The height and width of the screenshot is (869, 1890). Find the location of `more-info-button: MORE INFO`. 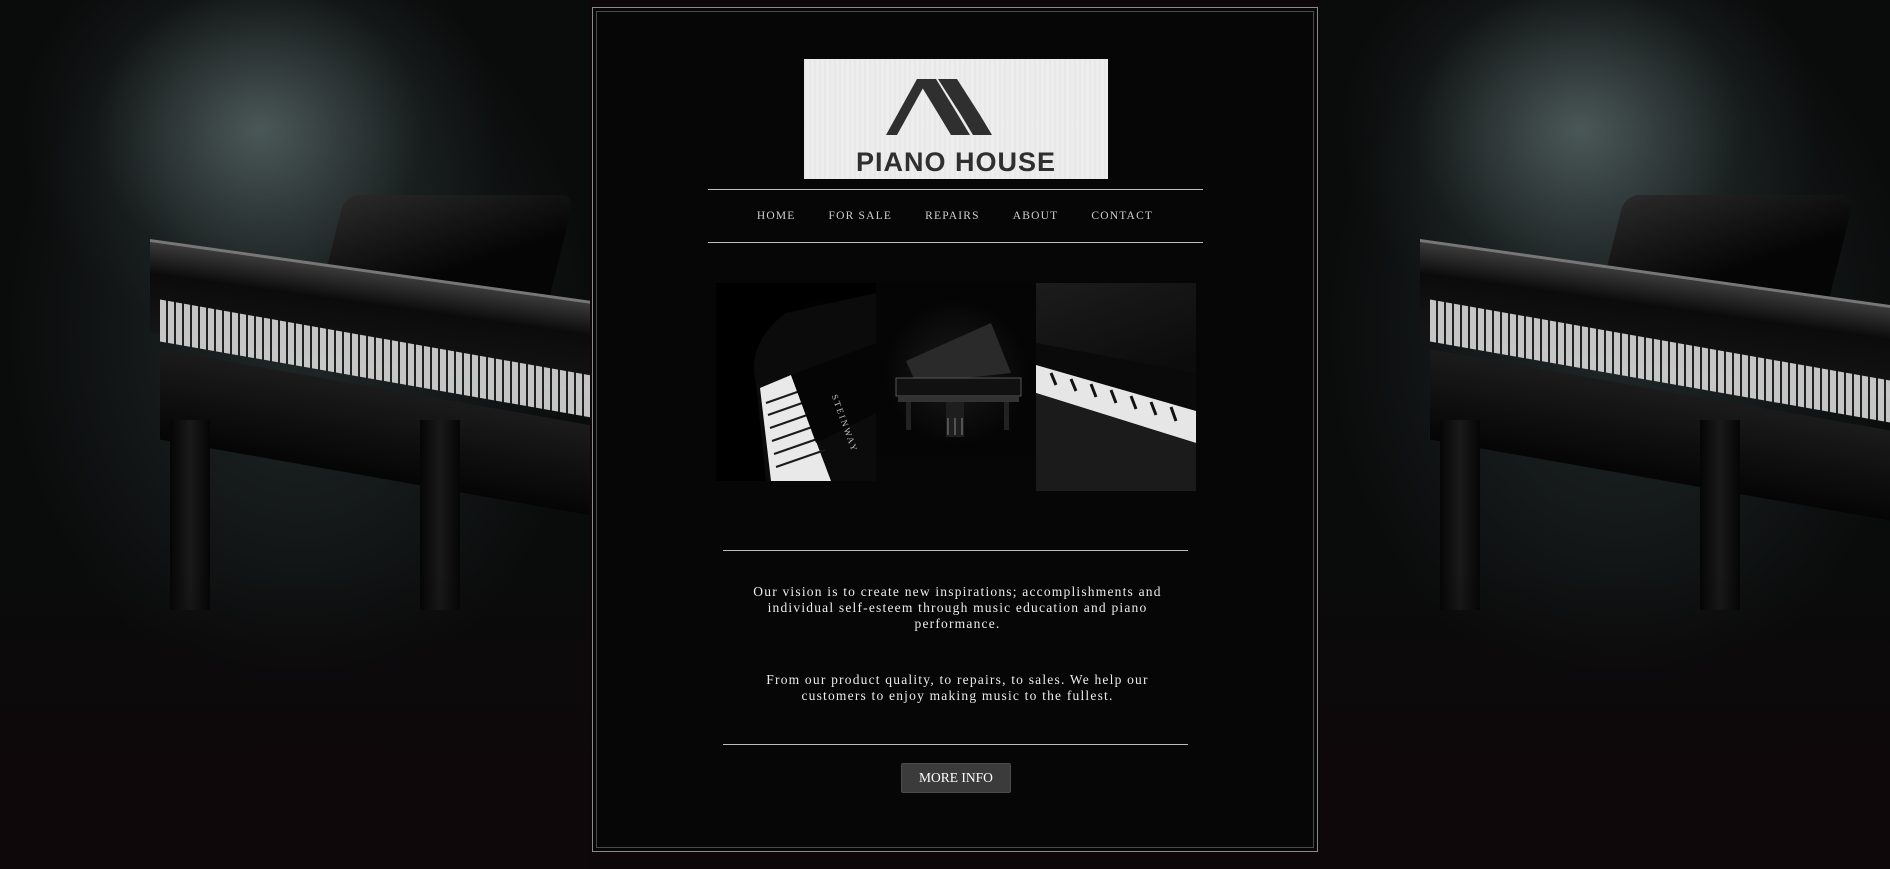

more-info-button: MORE INFO is located at coordinates (956, 778).